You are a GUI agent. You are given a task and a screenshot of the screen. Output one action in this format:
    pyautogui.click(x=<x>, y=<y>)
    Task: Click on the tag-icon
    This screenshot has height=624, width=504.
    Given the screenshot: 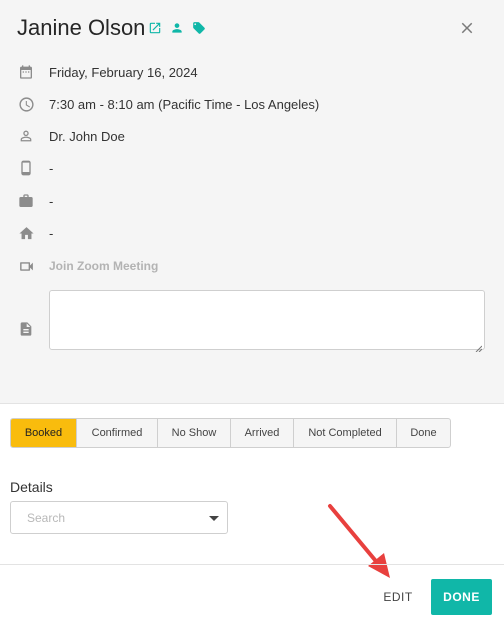 What is the action you would take?
    pyautogui.click(x=199, y=28)
    